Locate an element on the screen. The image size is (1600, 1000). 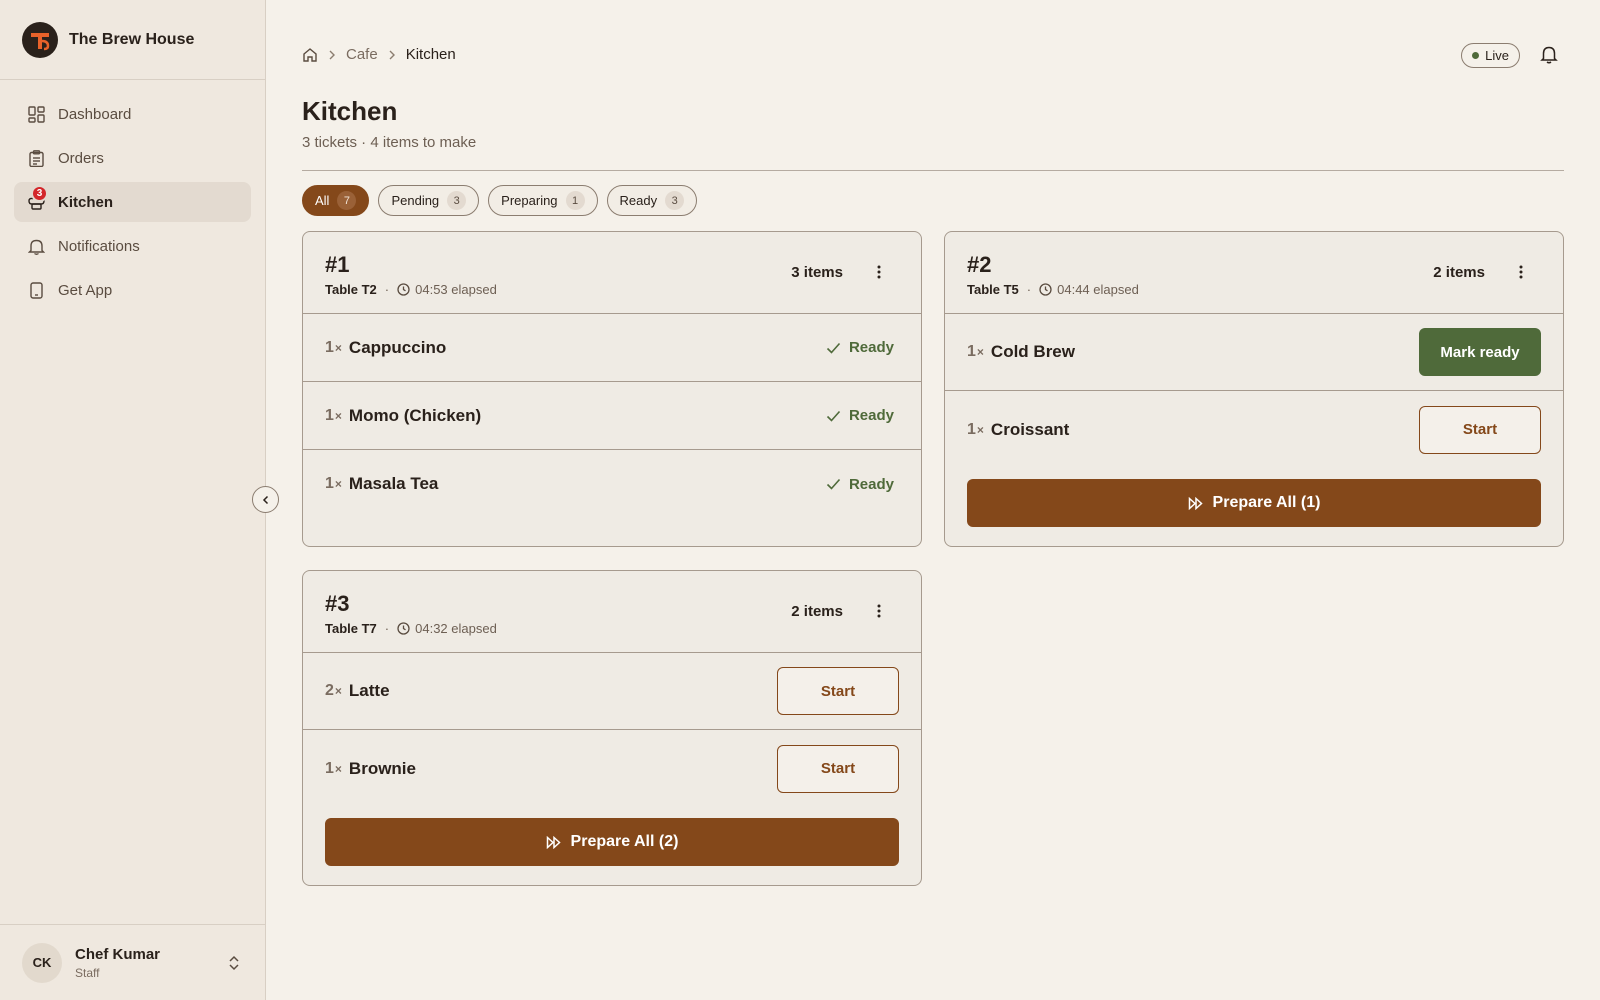
filter-label: Ready is located at coordinates (638, 200).